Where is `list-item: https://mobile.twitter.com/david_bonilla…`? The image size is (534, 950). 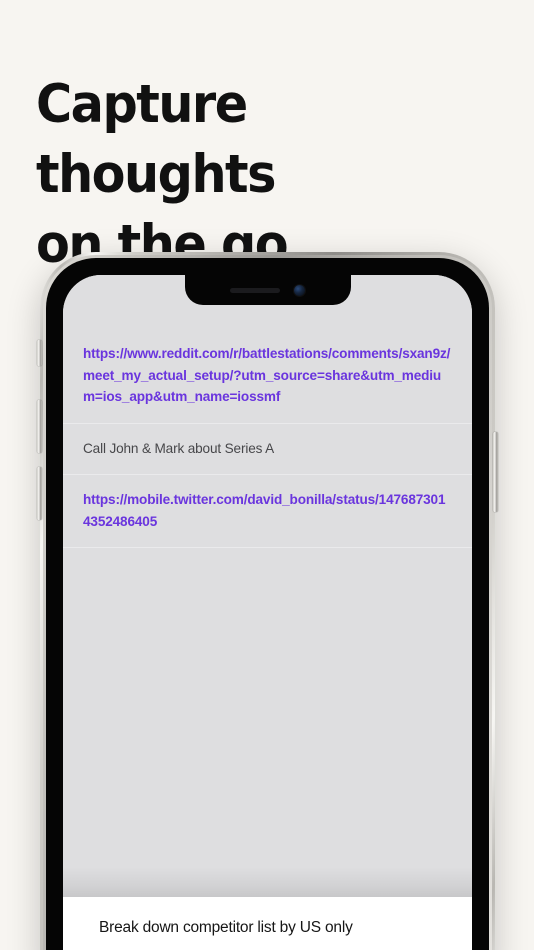
list-item: https://mobile.twitter.com/david_bonilla… is located at coordinates (267, 511).